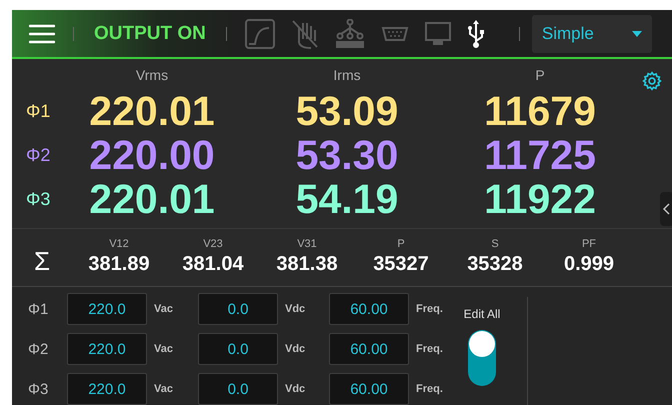 Image resolution: width=672 pixels, height=405 pixels. I want to click on reading-value: 11679, so click(540, 111).